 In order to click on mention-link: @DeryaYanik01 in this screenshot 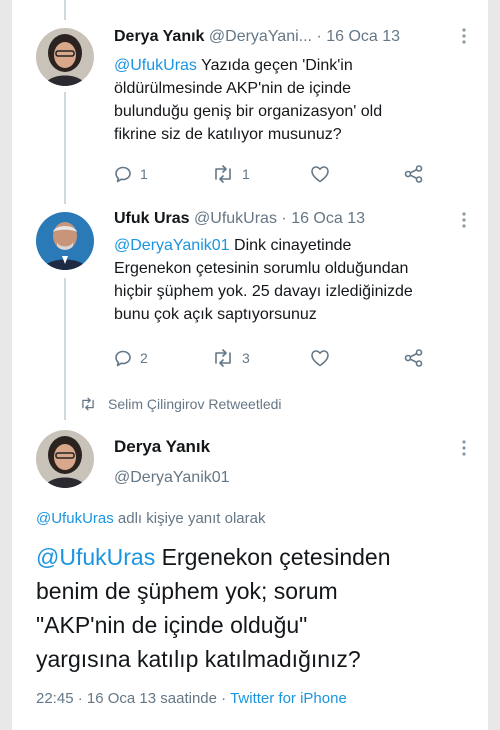, I will do `click(172, 245)`.